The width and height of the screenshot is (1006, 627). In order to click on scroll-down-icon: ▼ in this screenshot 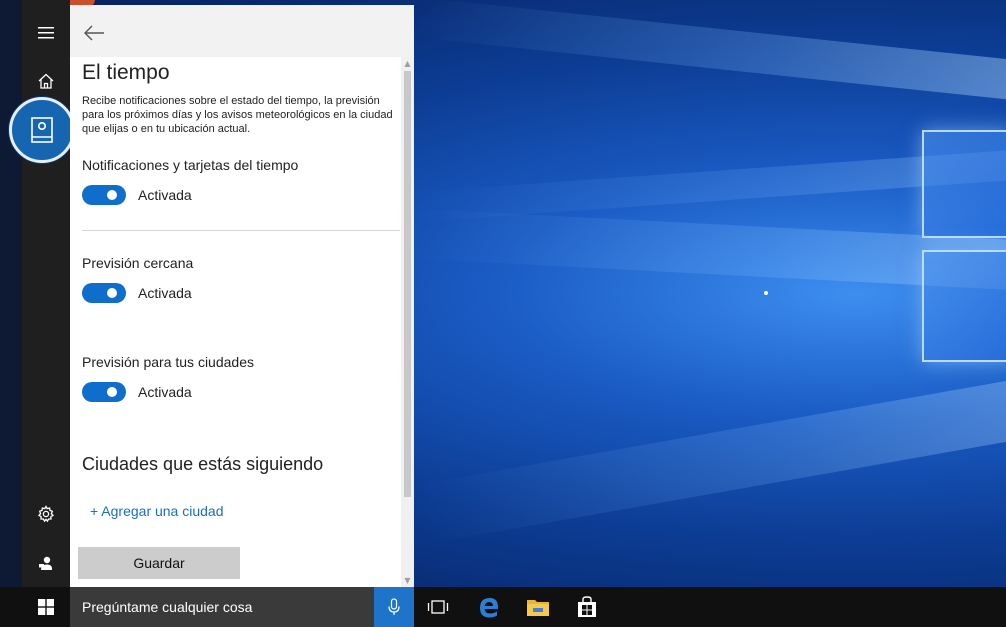, I will do `click(407, 580)`.